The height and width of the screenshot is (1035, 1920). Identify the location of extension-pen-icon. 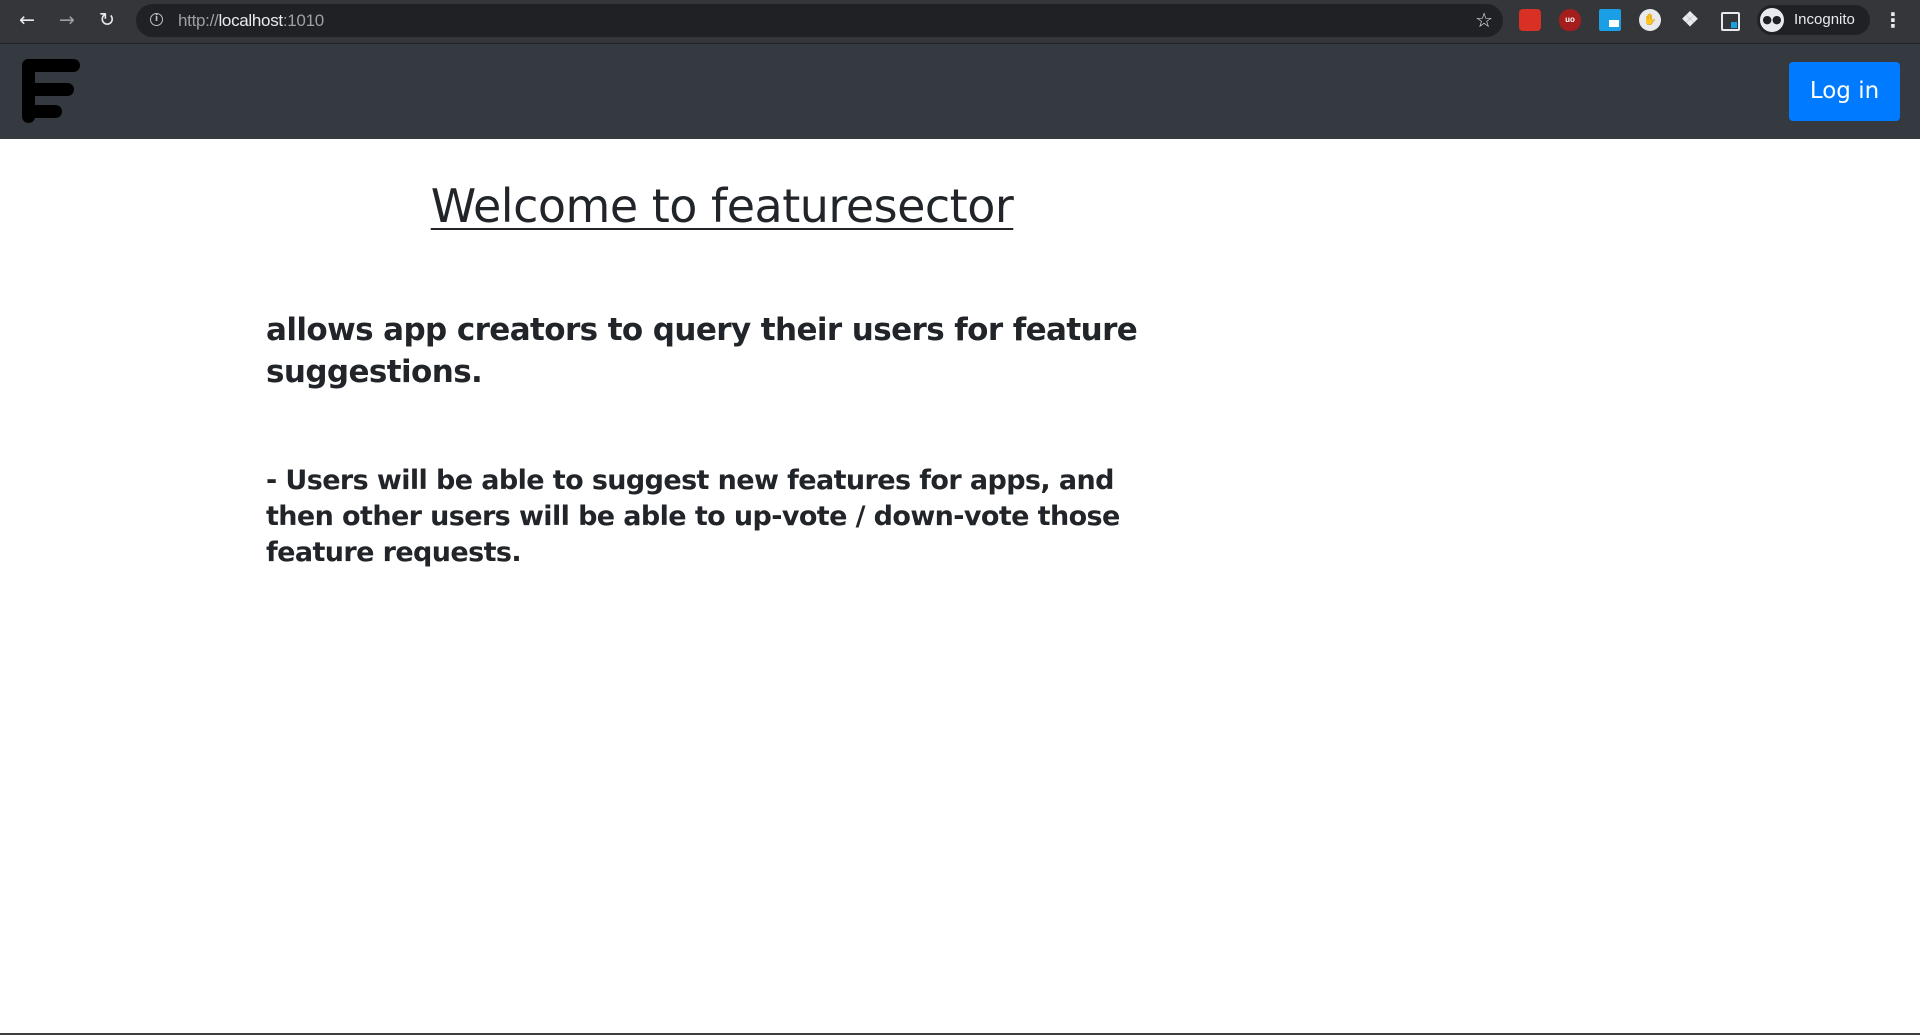
(1530, 20).